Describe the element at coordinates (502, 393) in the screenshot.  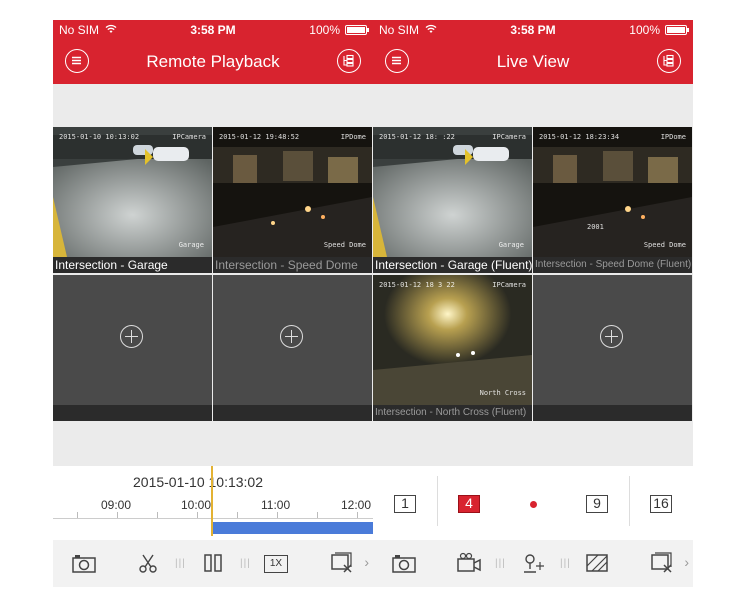
I see `osd-camera-name: North Cross` at that location.